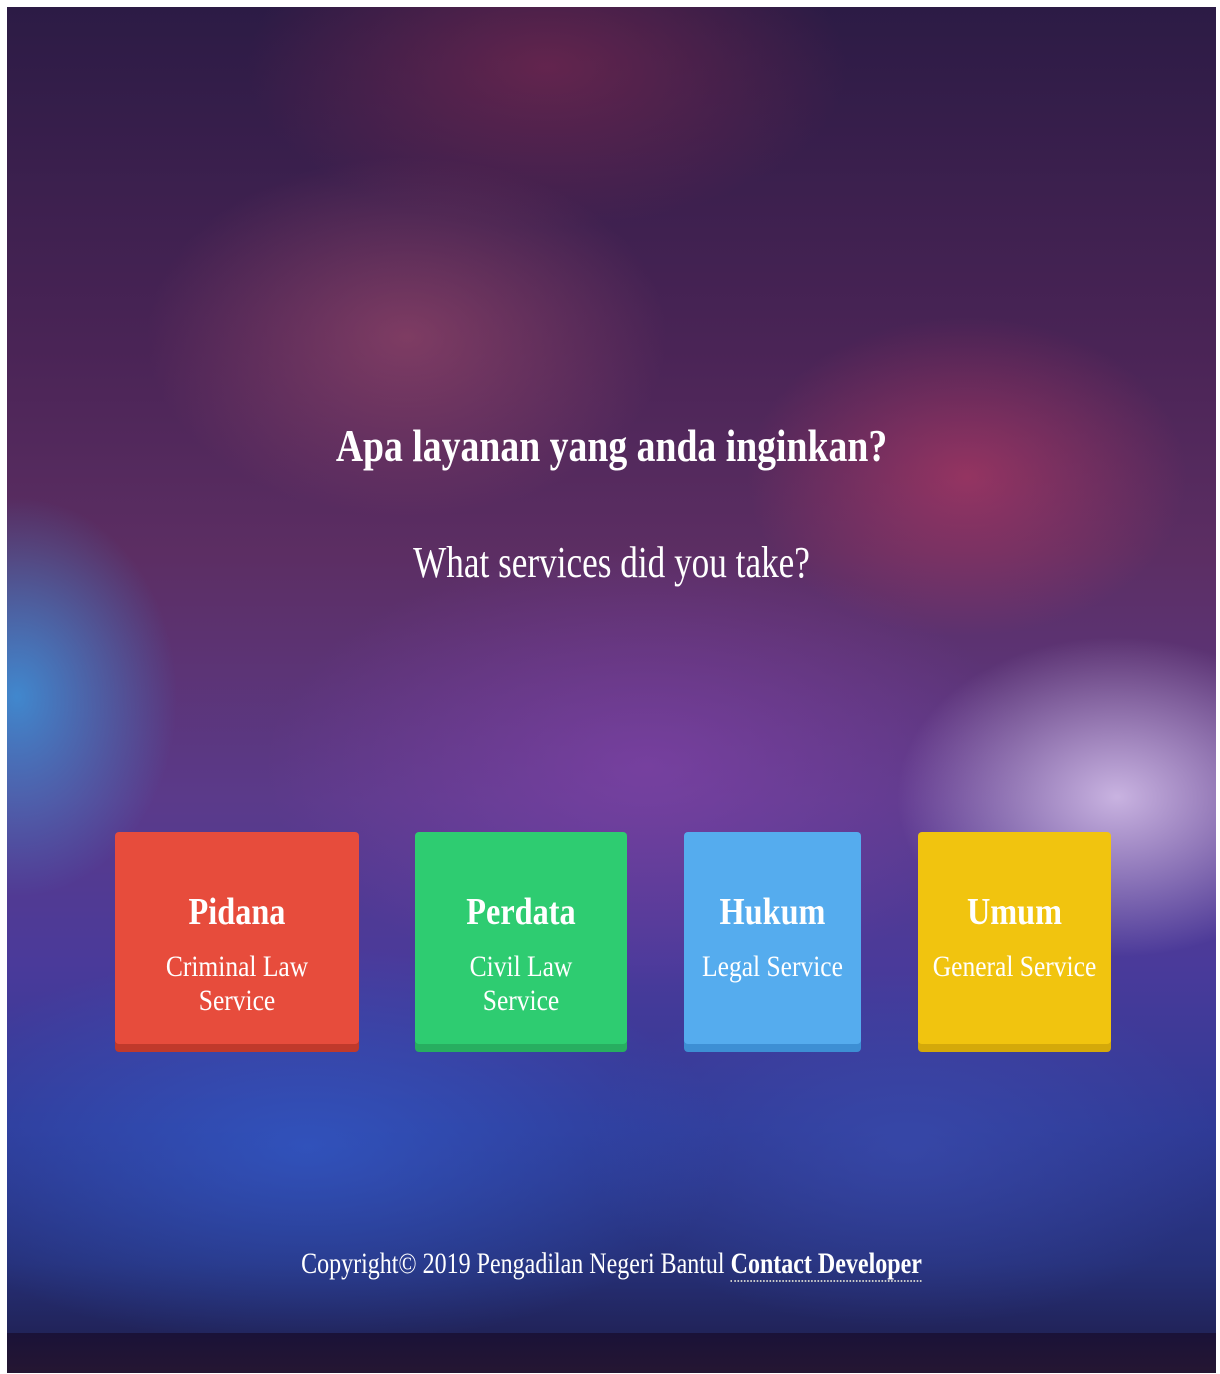 The height and width of the screenshot is (1374, 1220). Describe the element at coordinates (521, 938) in the screenshot. I see `service-card-perdata: Perdata Civil Law Service` at that location.